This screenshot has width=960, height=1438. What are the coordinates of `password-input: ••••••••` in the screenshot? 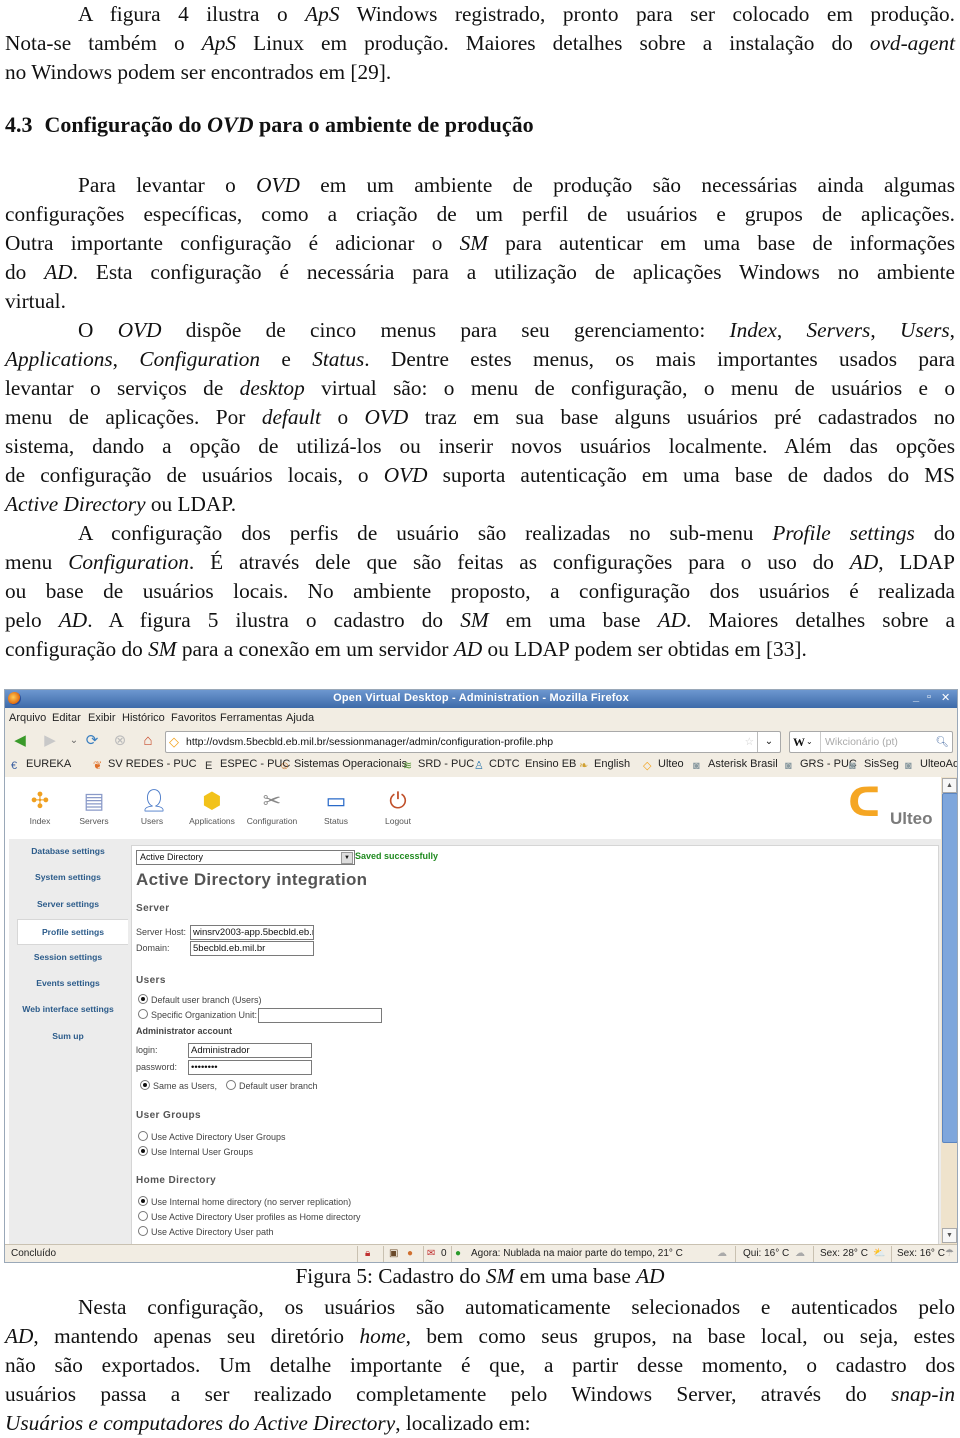 It's located at (250, 1067).